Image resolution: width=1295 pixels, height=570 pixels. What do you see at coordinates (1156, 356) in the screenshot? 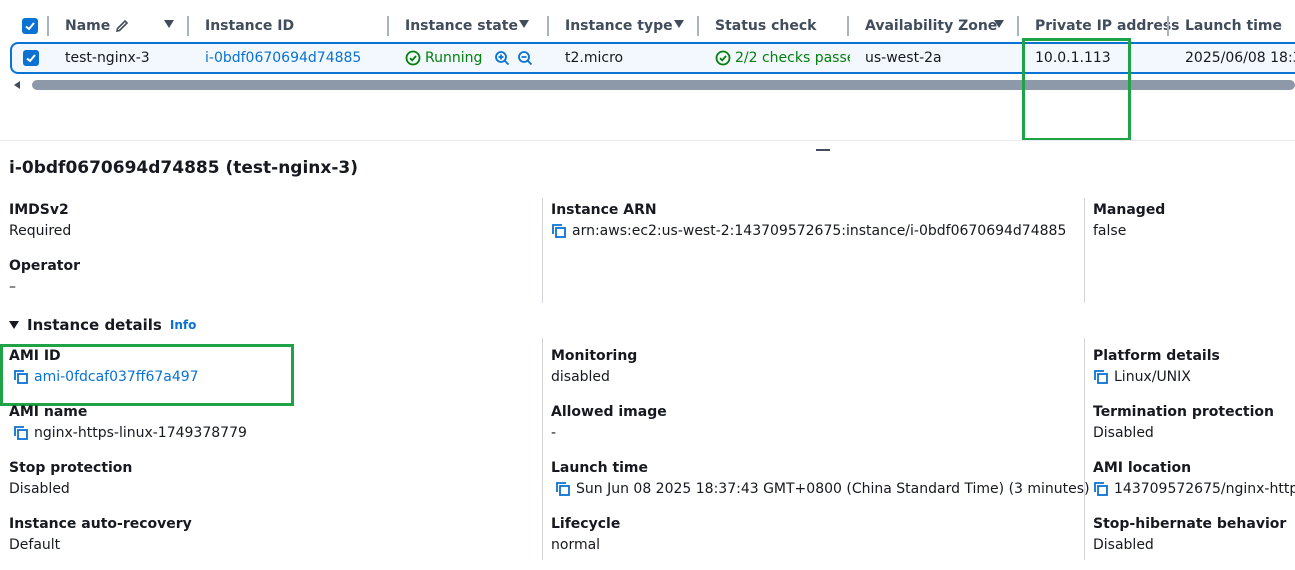
I see `field-label: Platform details` at bounding box center [1156, 356].